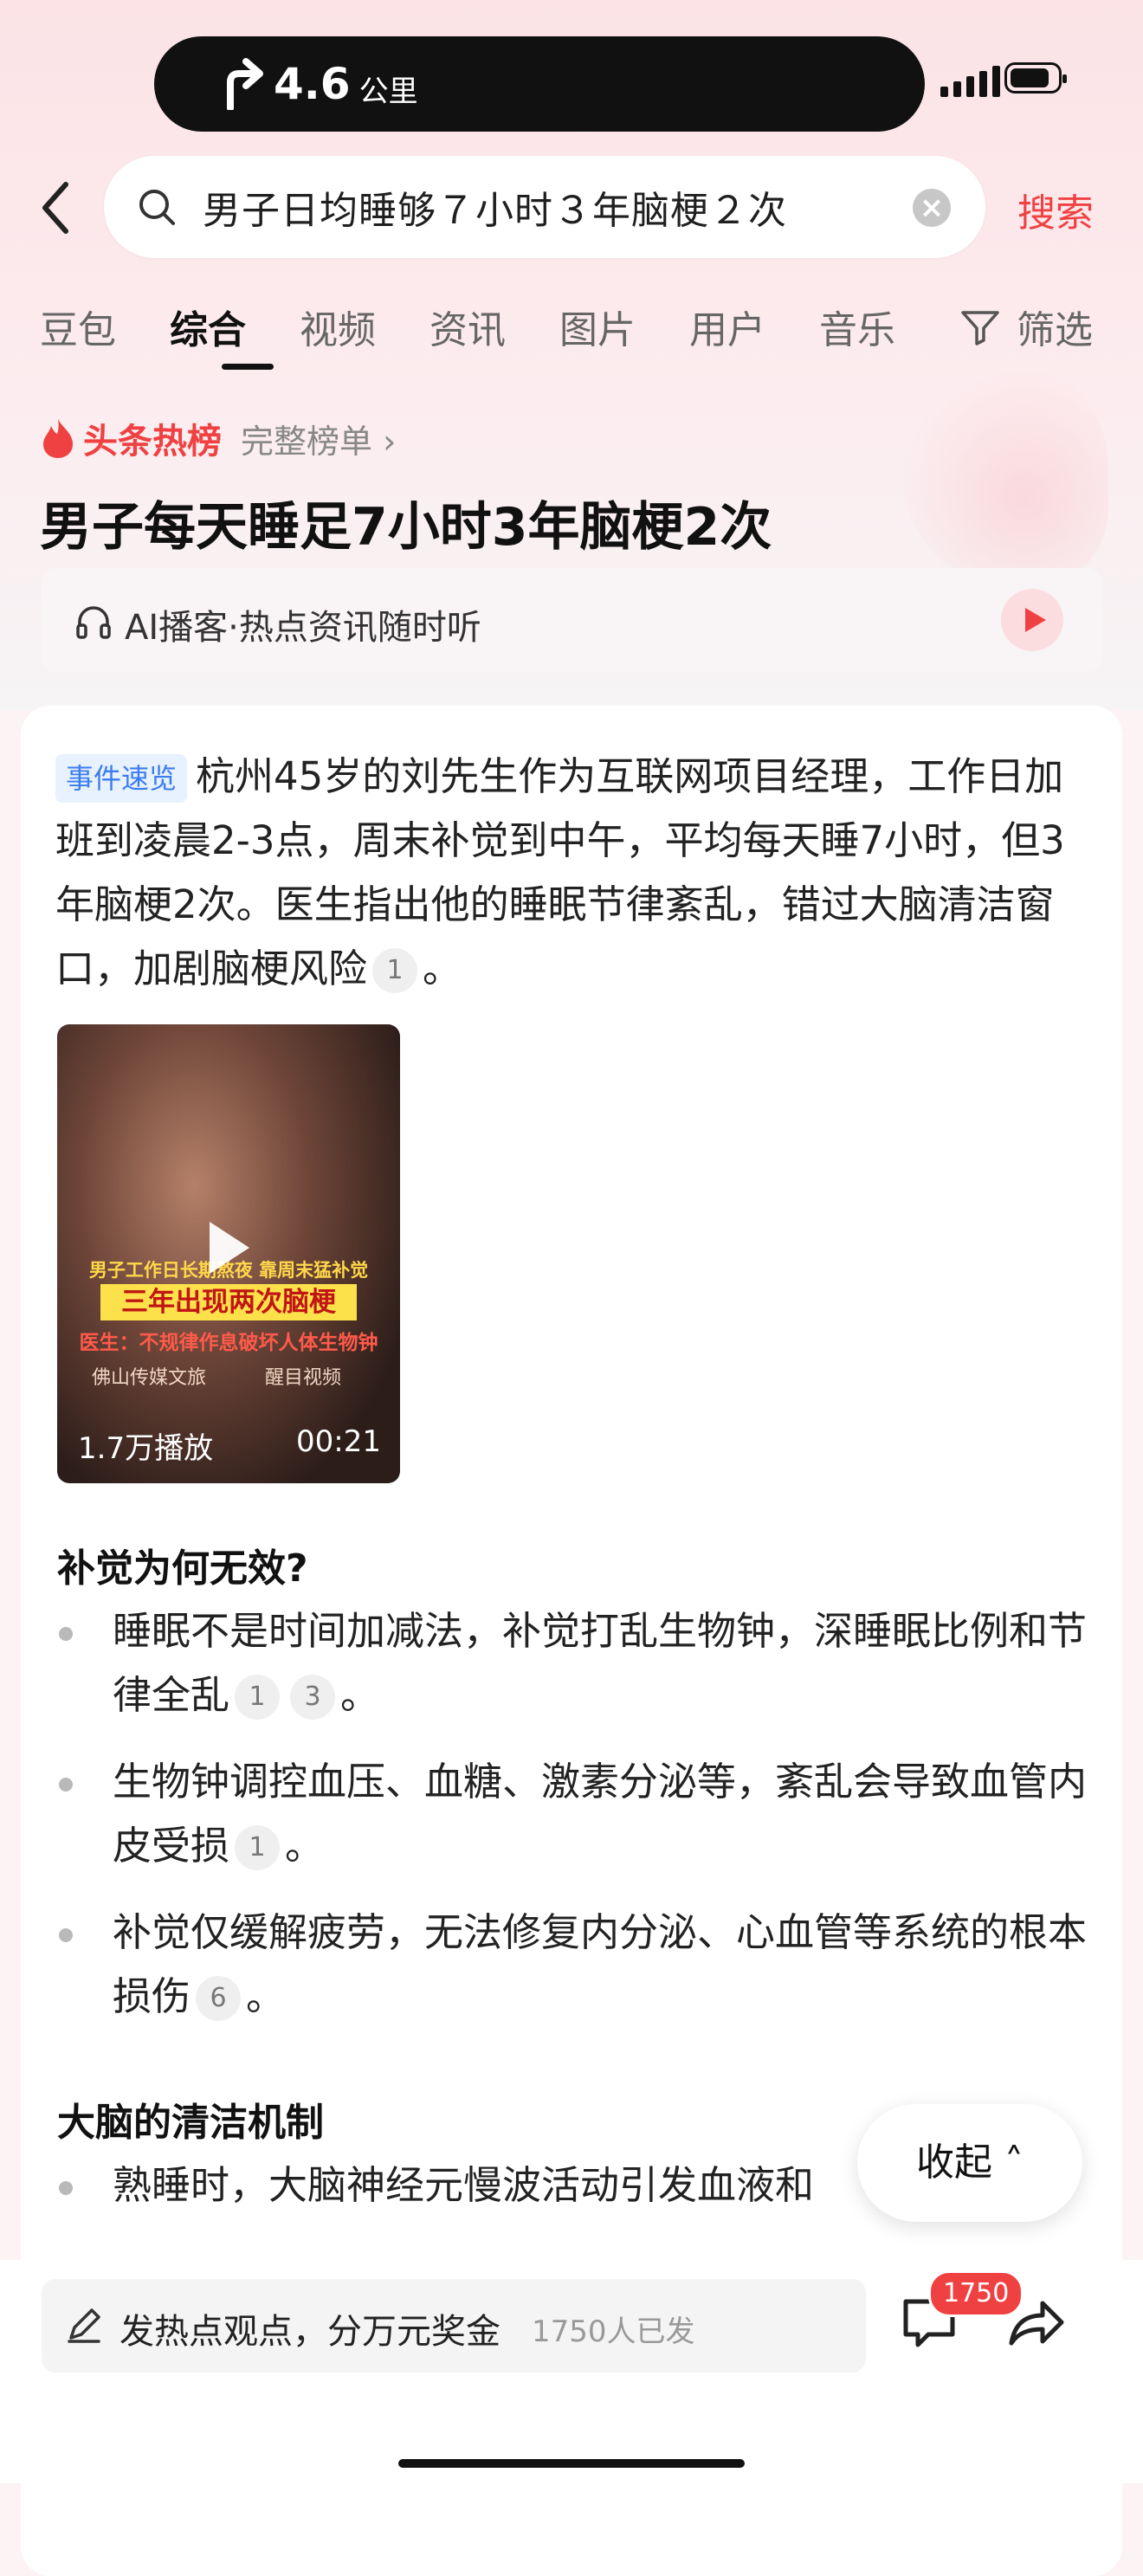 The image size is (1143, 2576). Describe the element at coordinates (495, 211) in the screenshot. I see `search-query: 男子日均睡够７小时３年脑梗２次` at that location.